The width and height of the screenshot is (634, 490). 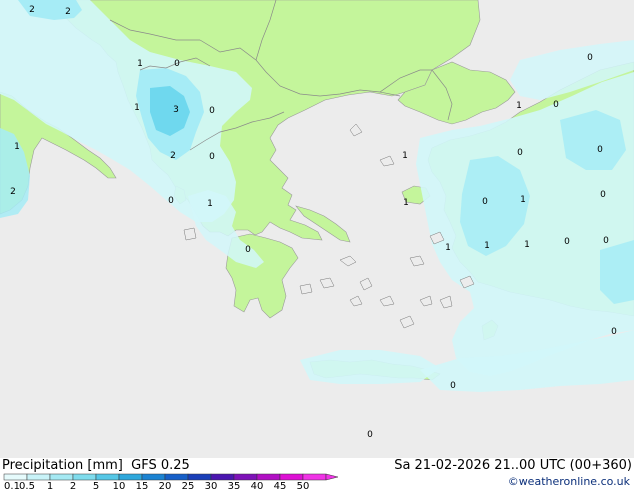 I want to click on legend-tick-label: 20, so click(x=165, y=485).